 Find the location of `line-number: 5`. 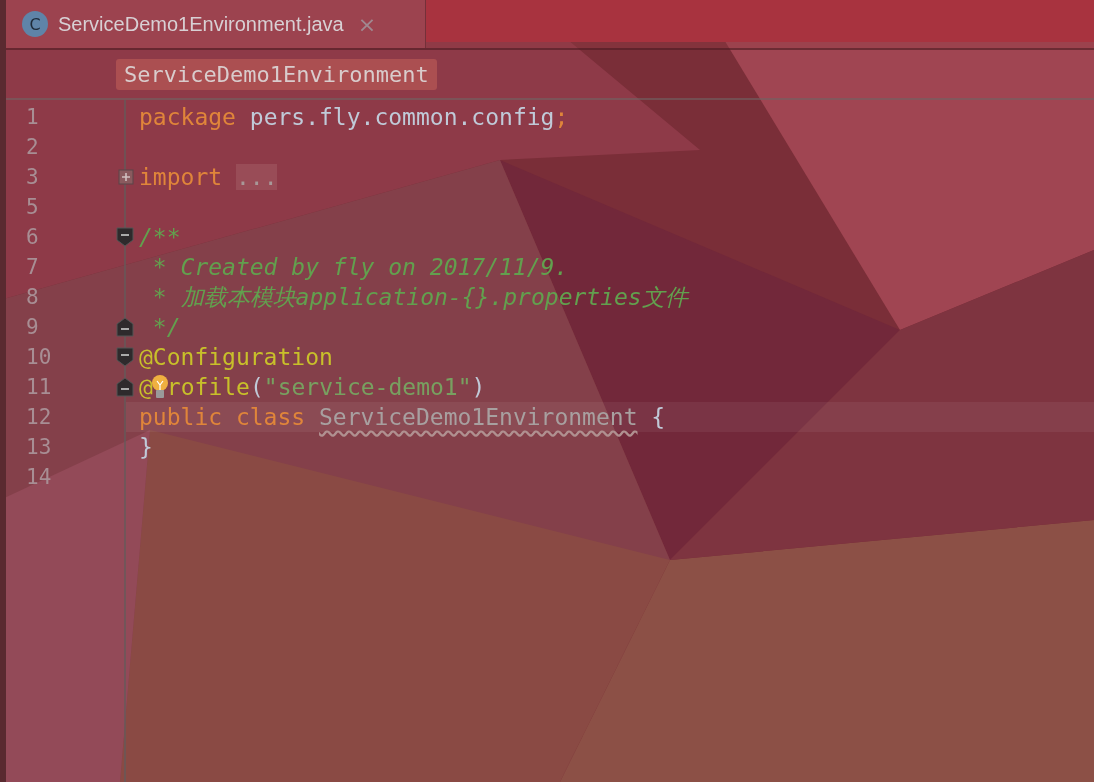

line-number: 5 is located at coordinates (32, 207).